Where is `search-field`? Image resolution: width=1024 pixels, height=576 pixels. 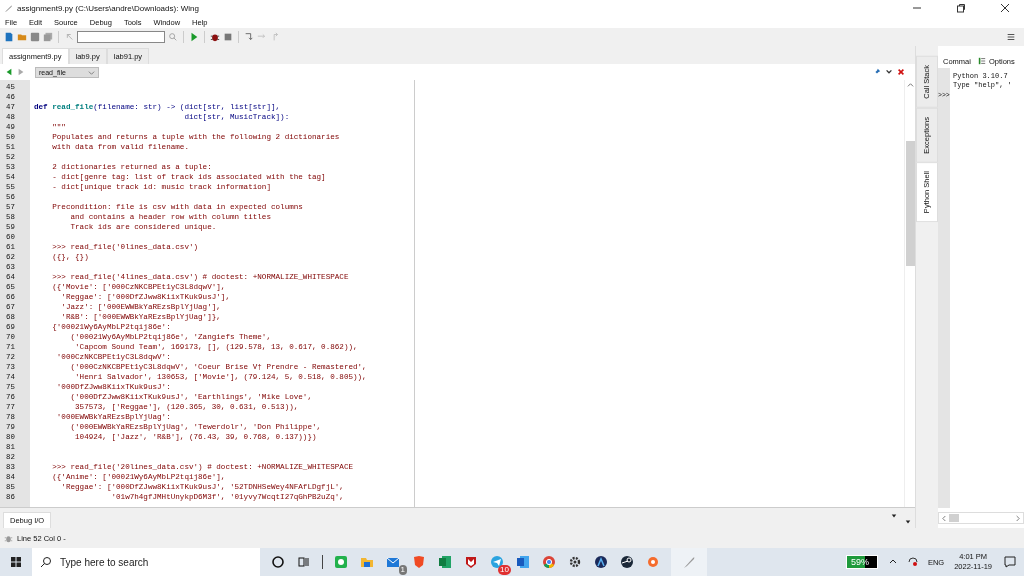 search-field is located at coordinates (121, 37).